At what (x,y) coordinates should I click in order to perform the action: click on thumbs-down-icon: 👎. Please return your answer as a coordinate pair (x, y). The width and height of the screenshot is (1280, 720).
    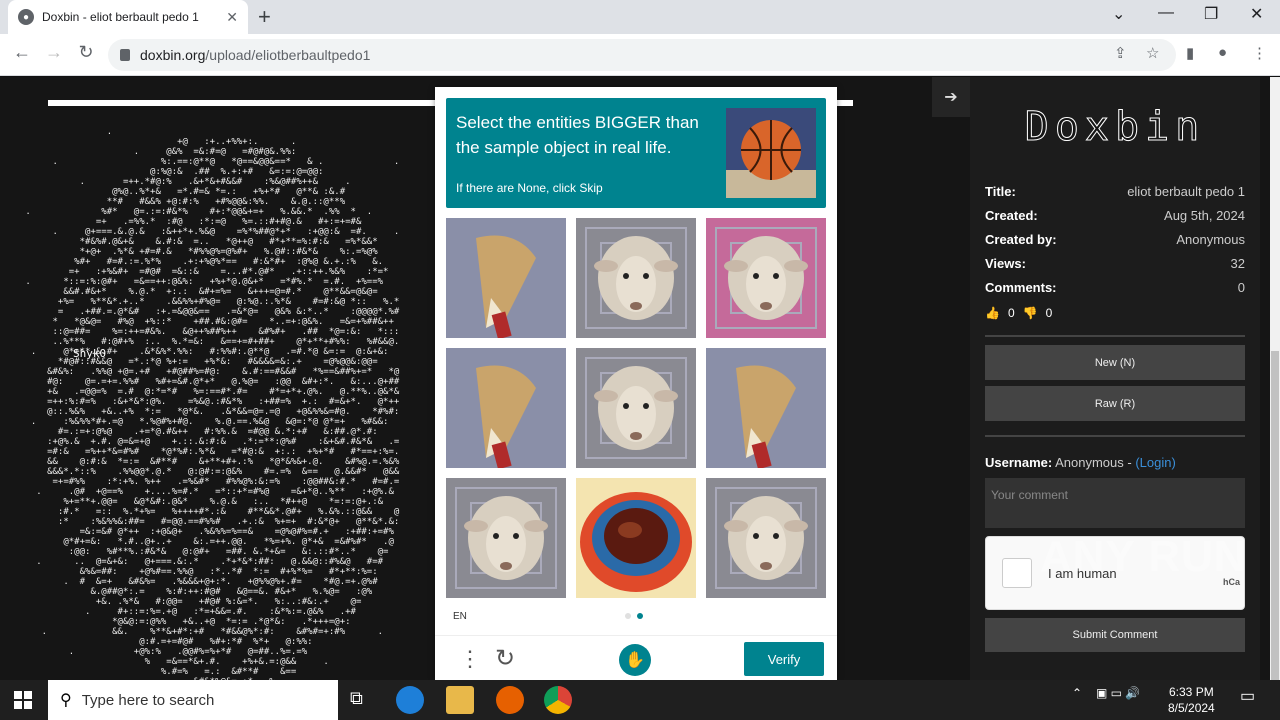
    Looking at the image, I should click on (1030, 313).